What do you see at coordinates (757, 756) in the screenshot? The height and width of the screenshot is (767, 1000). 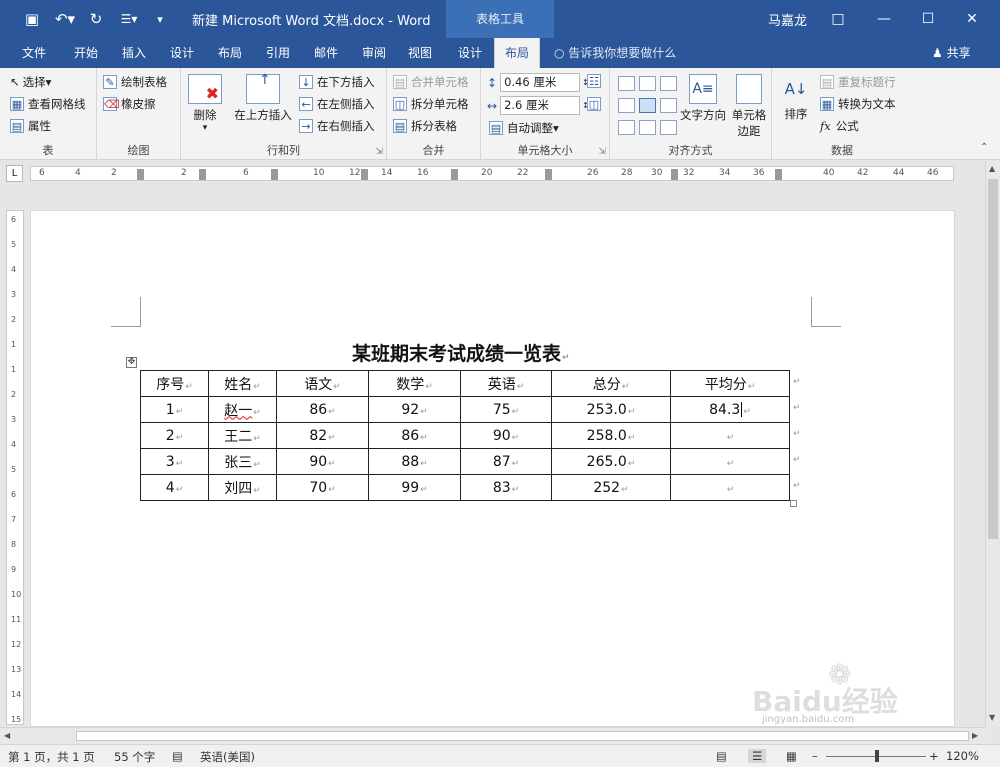 I see `print-layout-icon: ☰` at bounding box center [757, 756].